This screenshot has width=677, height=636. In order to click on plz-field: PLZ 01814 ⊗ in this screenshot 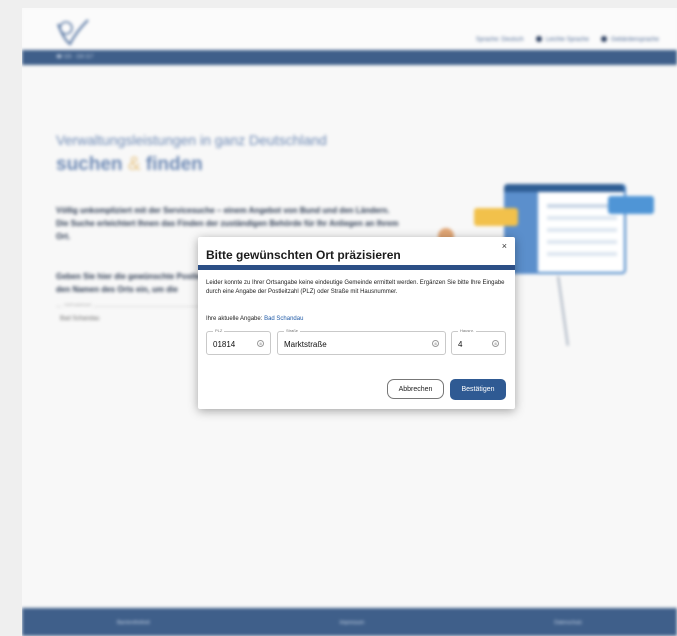, I will do `click(238, 341)`.